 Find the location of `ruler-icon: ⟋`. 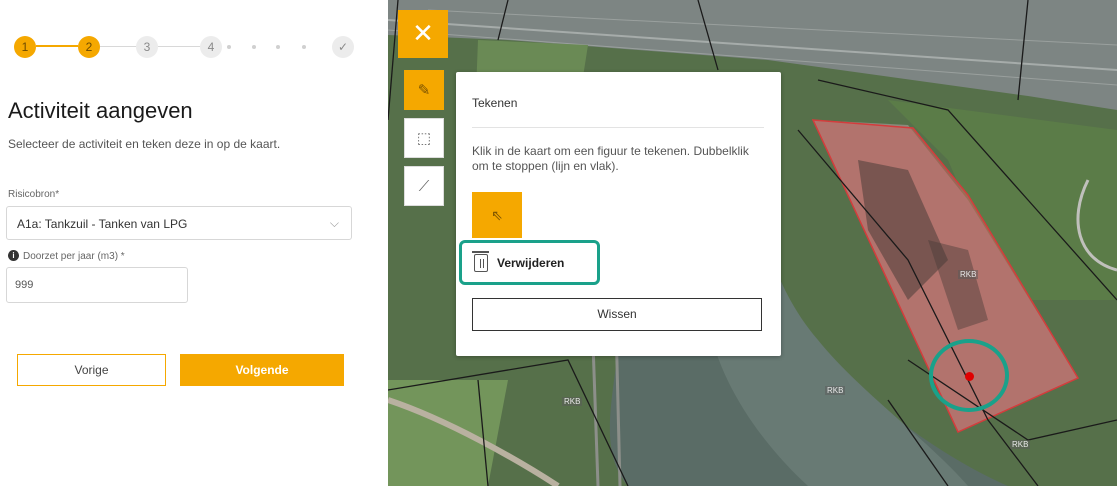

ruler-icon: ⟋ is located at coordinates (424, 186).